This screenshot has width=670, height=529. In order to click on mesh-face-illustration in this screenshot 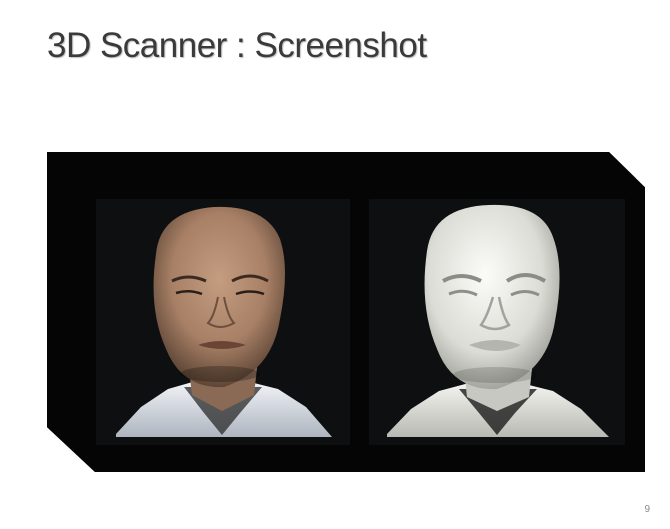, I will do `click(498, 320)`.